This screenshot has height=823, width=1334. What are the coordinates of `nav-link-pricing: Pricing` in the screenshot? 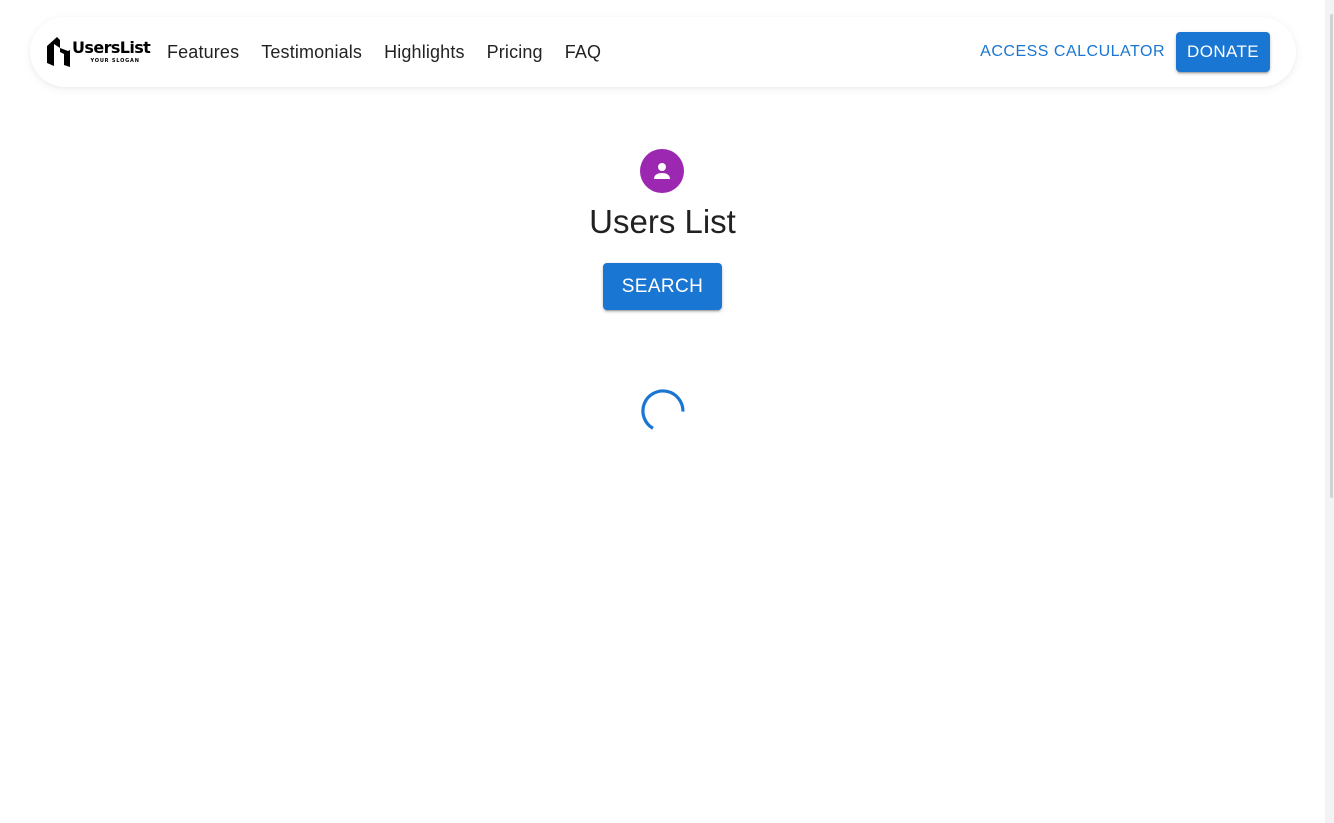 It's located at (515, 52).